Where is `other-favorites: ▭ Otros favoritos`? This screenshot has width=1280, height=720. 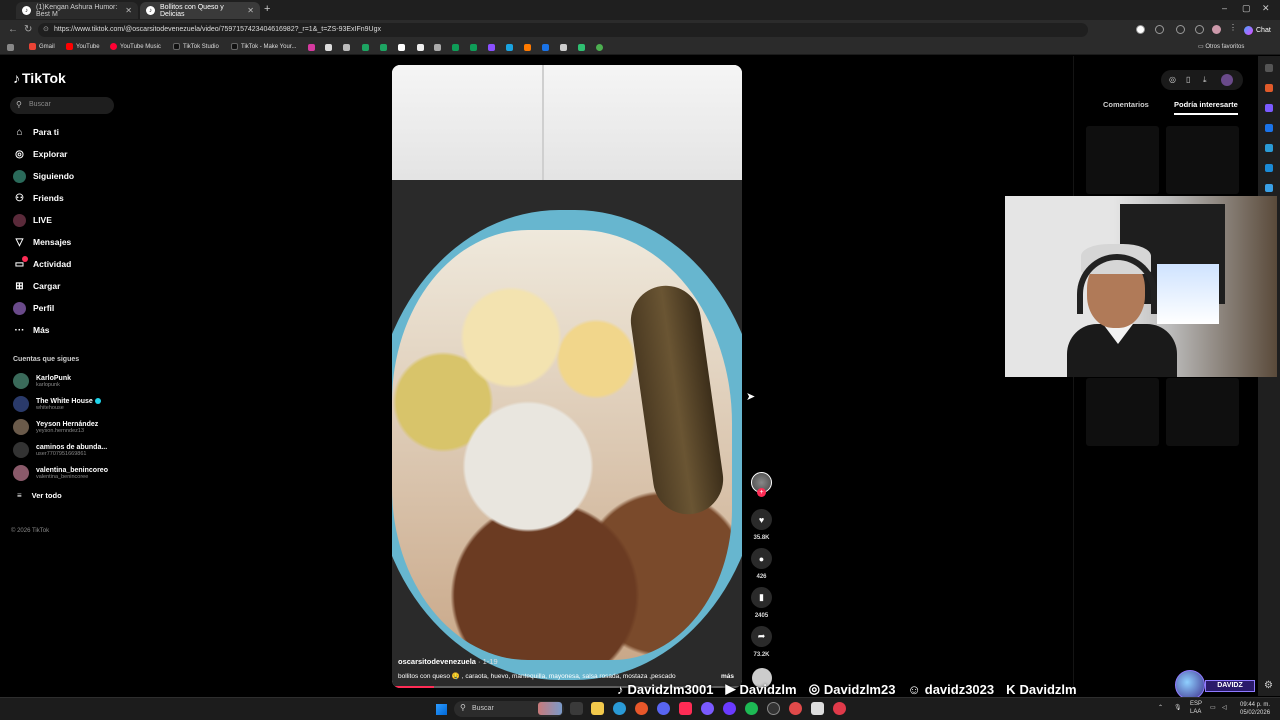
other-favorites: ▭ Otros favoritos is located at coordinates (1221, 46).